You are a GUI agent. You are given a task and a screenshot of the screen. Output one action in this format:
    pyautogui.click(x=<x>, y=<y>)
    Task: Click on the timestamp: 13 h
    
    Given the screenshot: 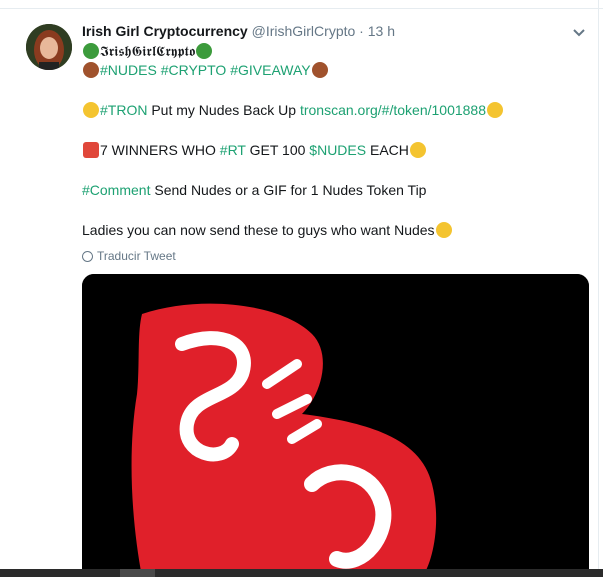 What is the action you would take?
    pyautogui.click(x=381, y=31)
    